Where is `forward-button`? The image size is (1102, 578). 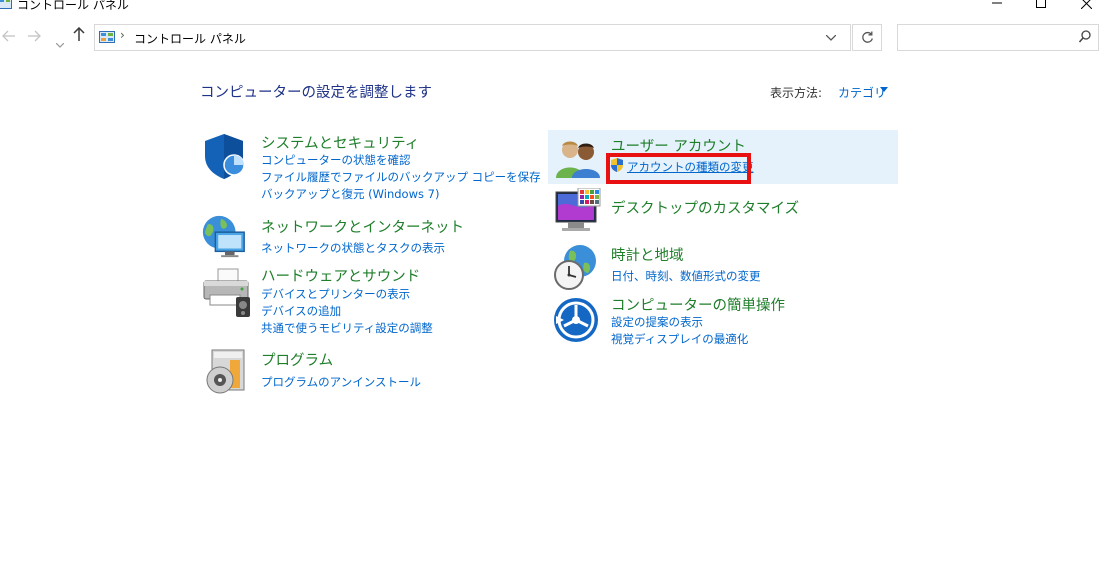 forward-button is located at coordinates (34, 37).